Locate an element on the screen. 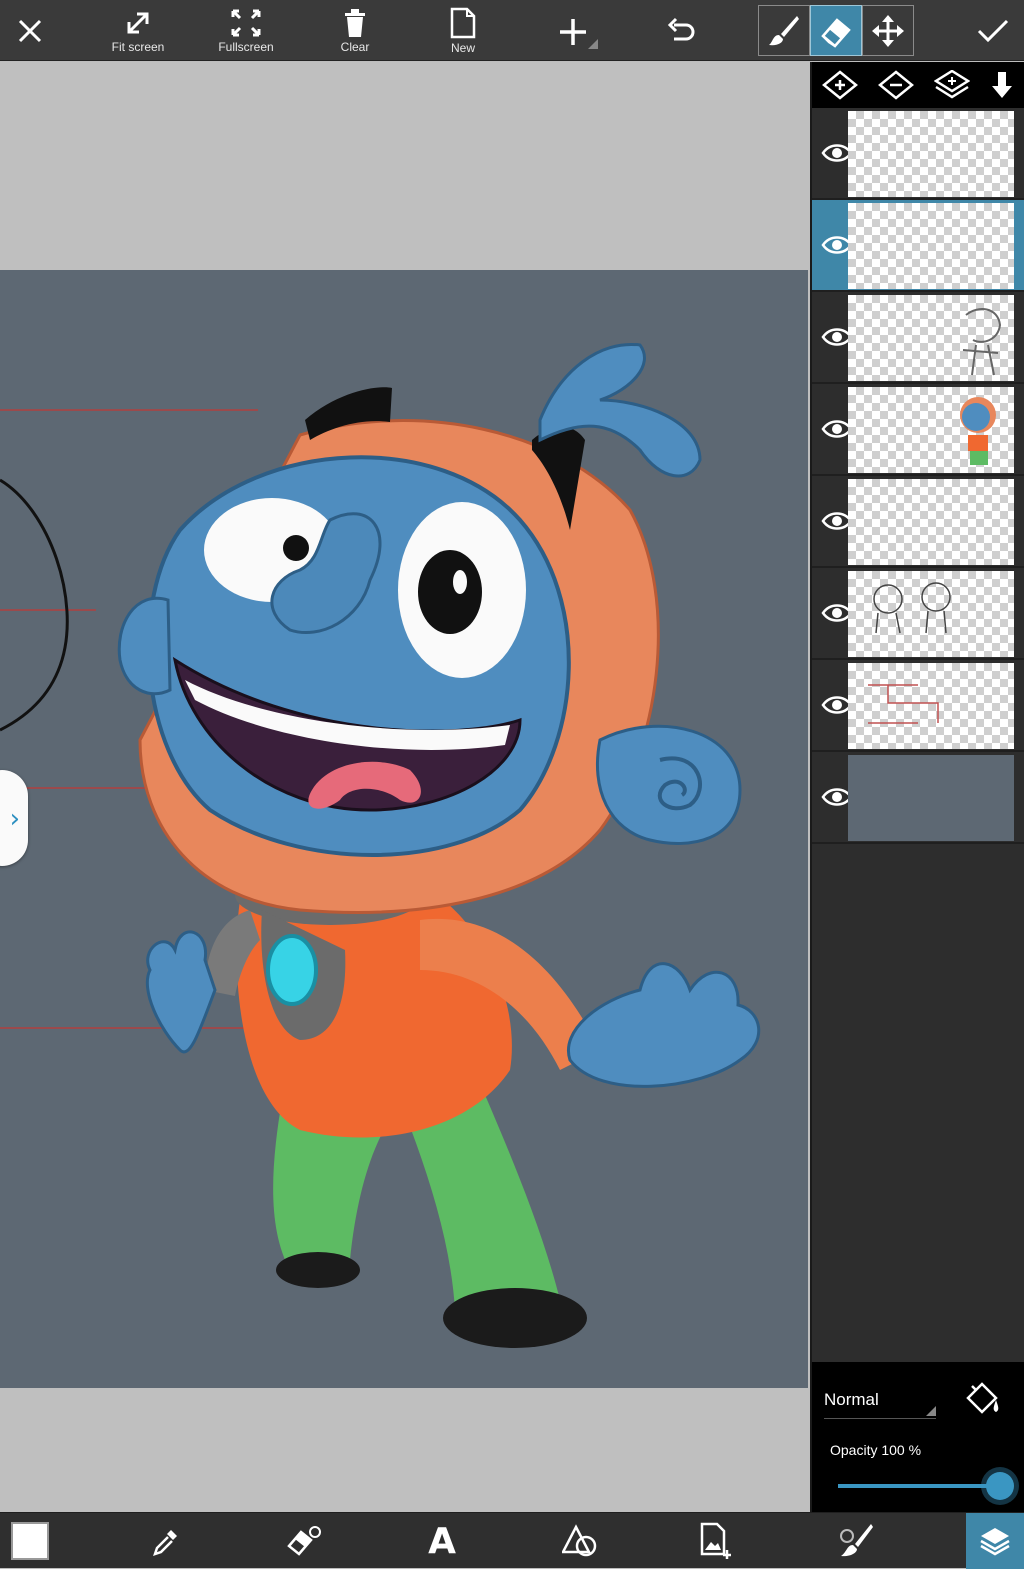 Image resolution: width=1024 pixels, height=1569 pixels. fit-screen-button: Fit screen is located at coordinates (138, 30).